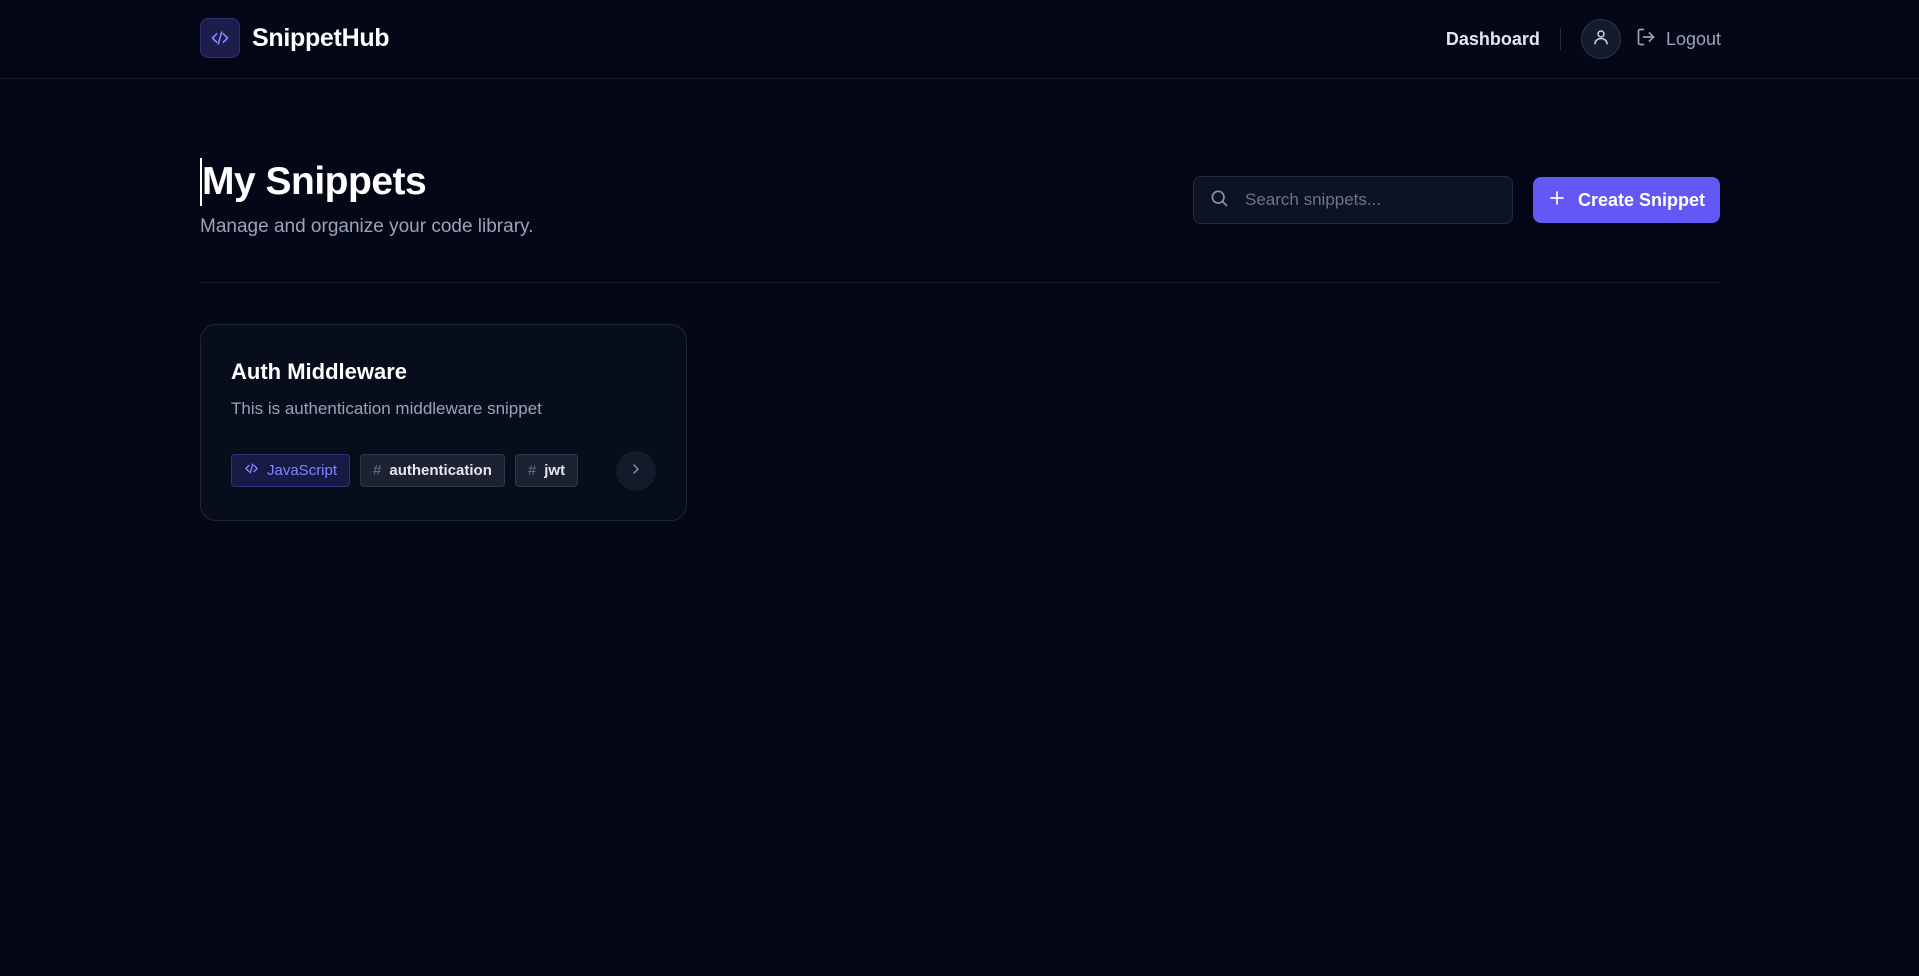 This screenshot has height=976, width=1919. What do you see at coordinates (319, 371) in the screenshot?
I see `snippet-title: Auth Middleware` at bounding box center [319, 371].